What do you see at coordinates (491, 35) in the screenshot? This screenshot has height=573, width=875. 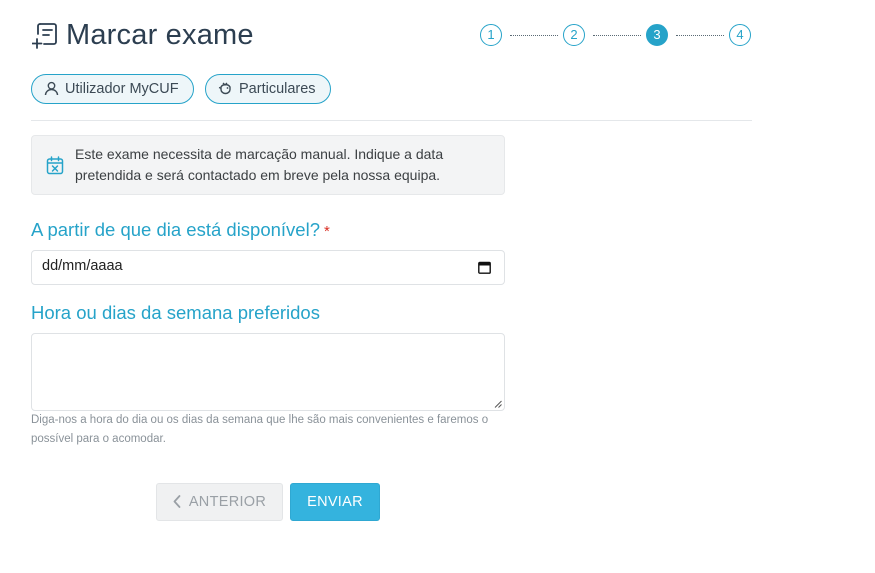 I see `step-1: 1` at bounding box center [491, 35].